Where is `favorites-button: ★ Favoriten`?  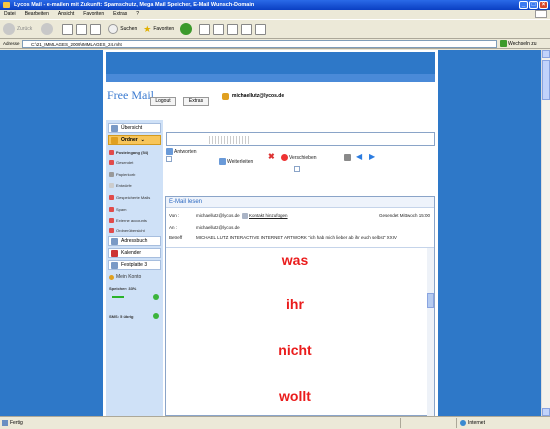
favorites-button: ★ Favoriten is located at coordinates (158, 29).